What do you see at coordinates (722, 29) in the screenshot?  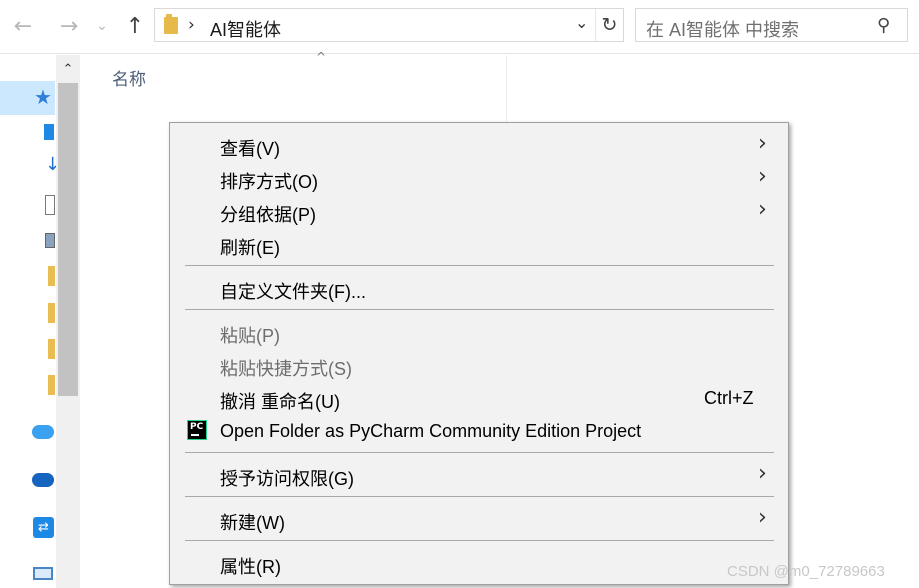 I see `search-input: 在 AI智能体 中搜索` at bounding box center [722, 29].